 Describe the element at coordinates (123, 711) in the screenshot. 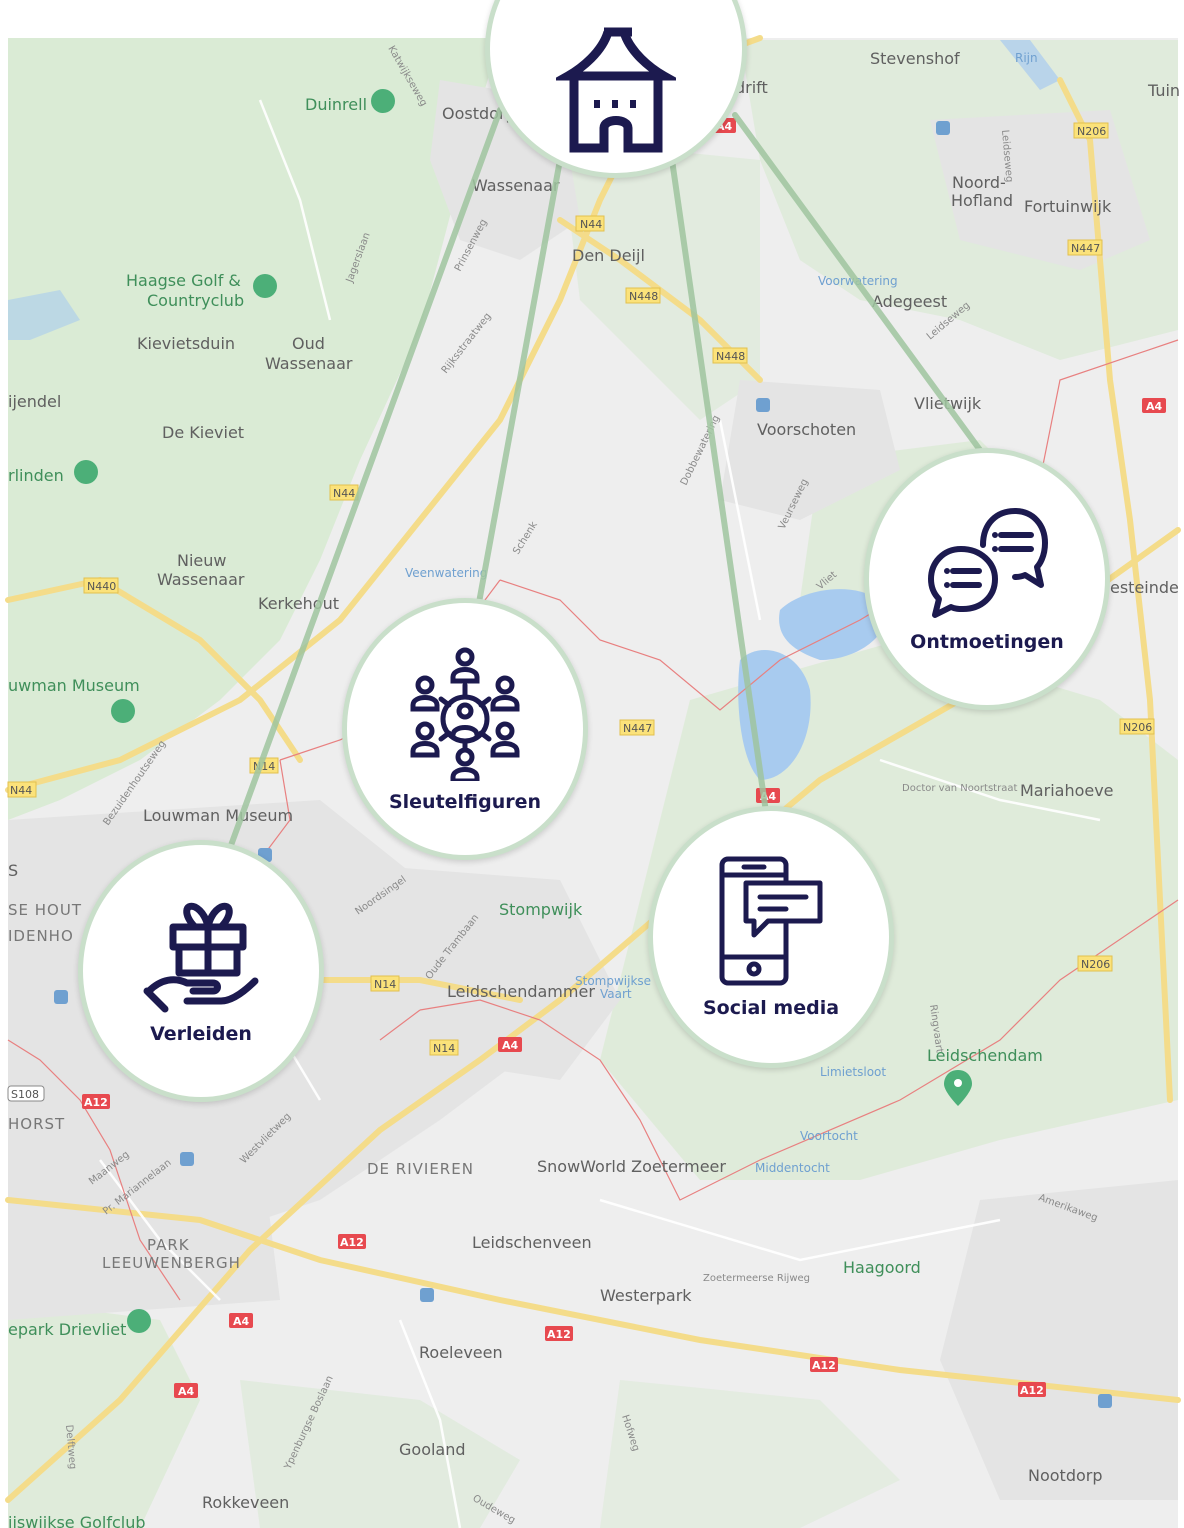

I see `poi-louwman-icon` at that location.